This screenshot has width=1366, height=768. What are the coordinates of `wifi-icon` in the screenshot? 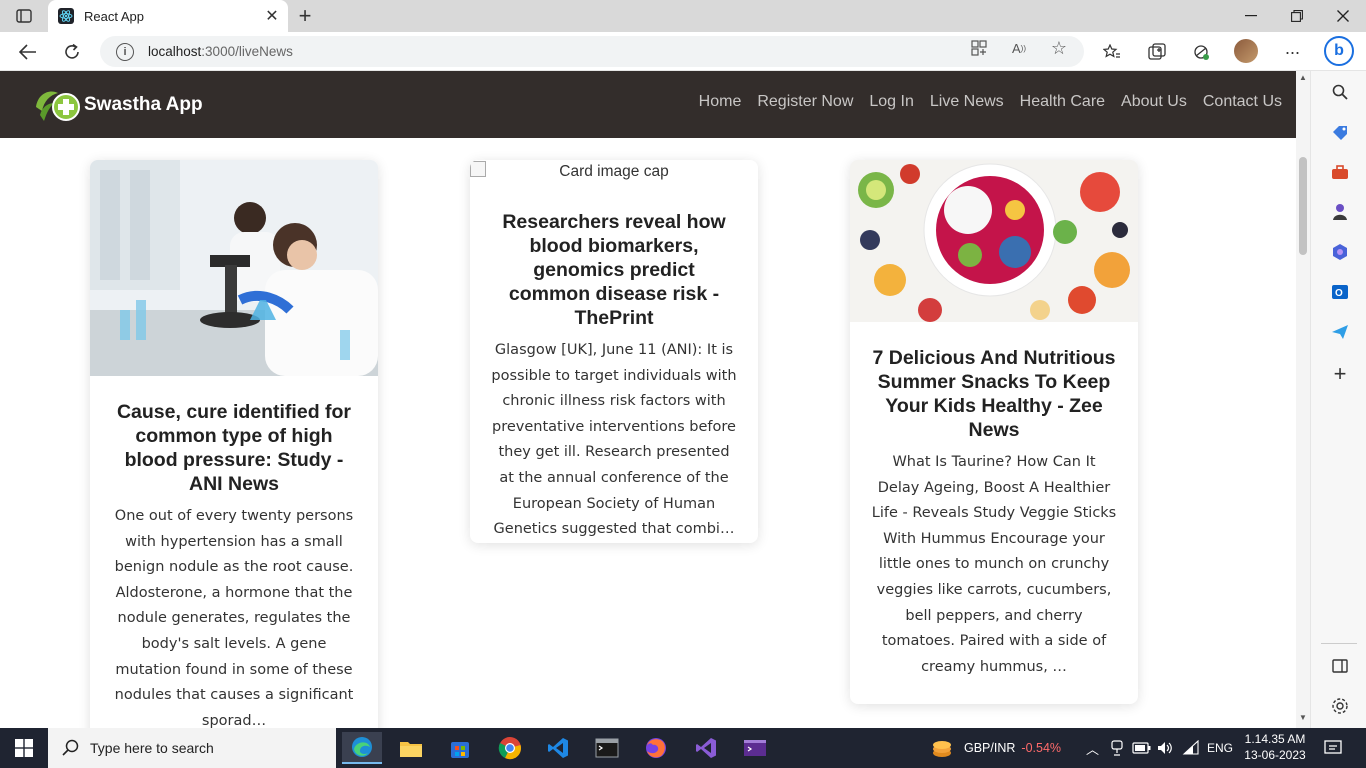 It's located at (1191, 748).